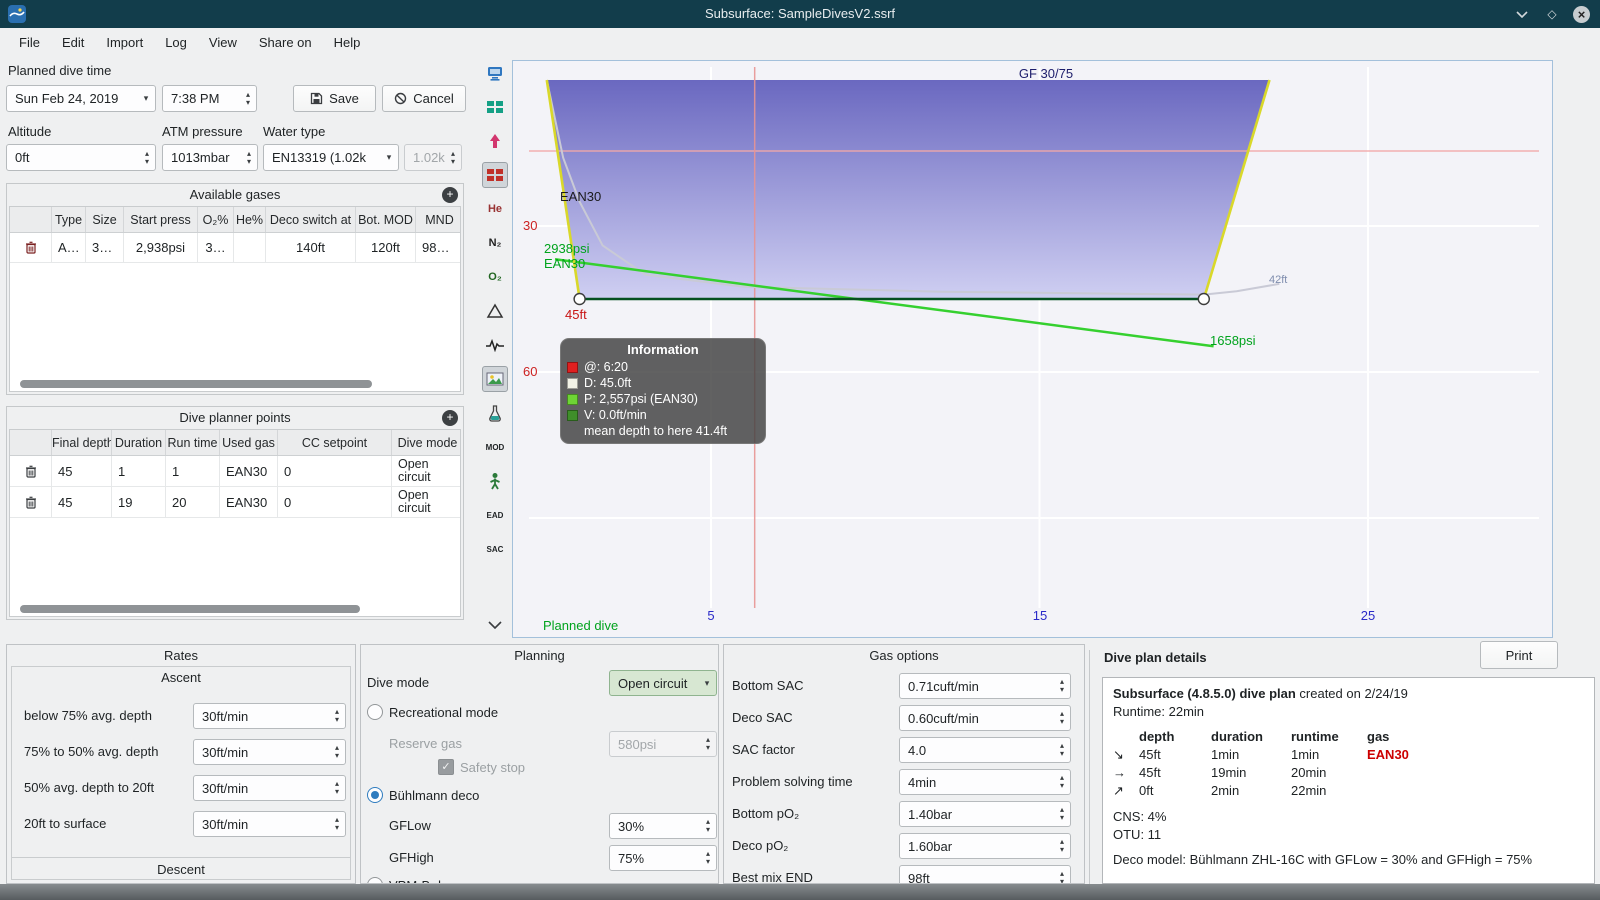 The image size is (1600, 900). I want to click on points-hscrollbar, so click(190, 609).